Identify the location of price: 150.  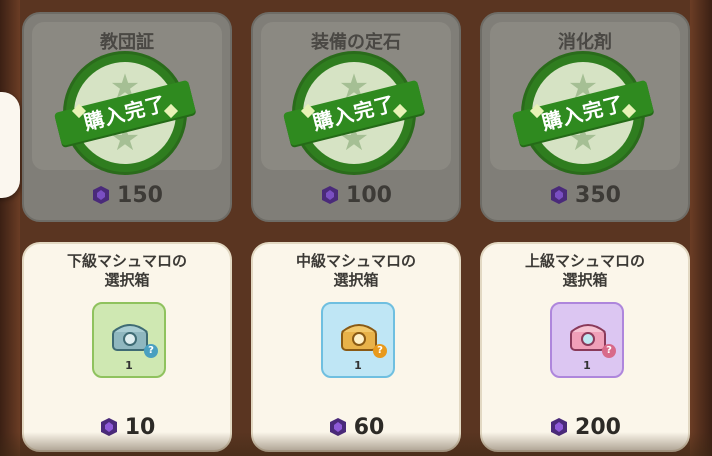
(127, 195).